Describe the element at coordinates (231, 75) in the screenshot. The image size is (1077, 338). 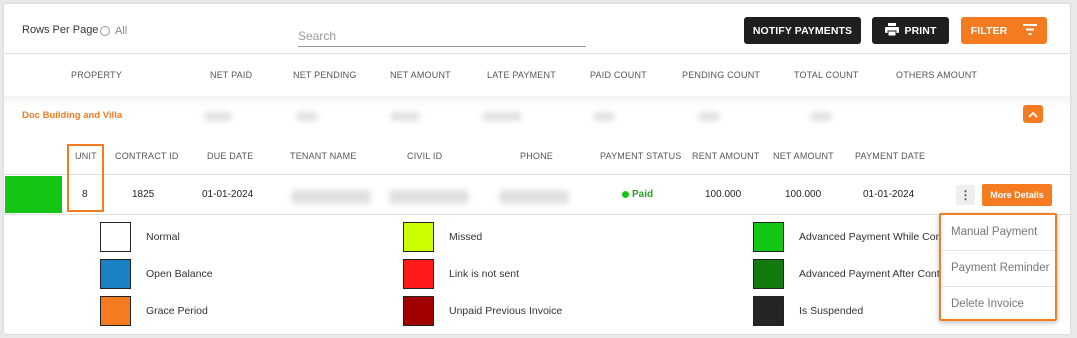
I see `header-net-paid: NET PAID` at that location.